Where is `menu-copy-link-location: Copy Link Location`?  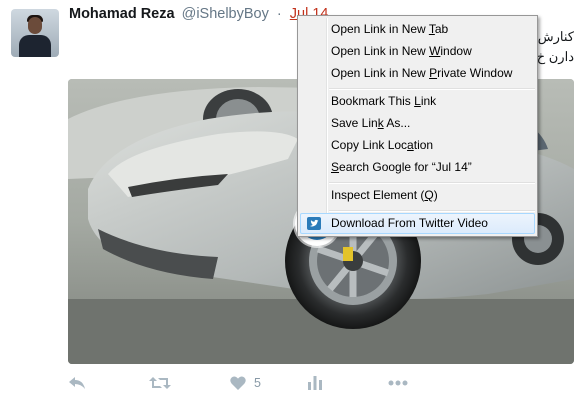 menu-copy-link-location: Copy Link Location is located at coordinates (417, 145).